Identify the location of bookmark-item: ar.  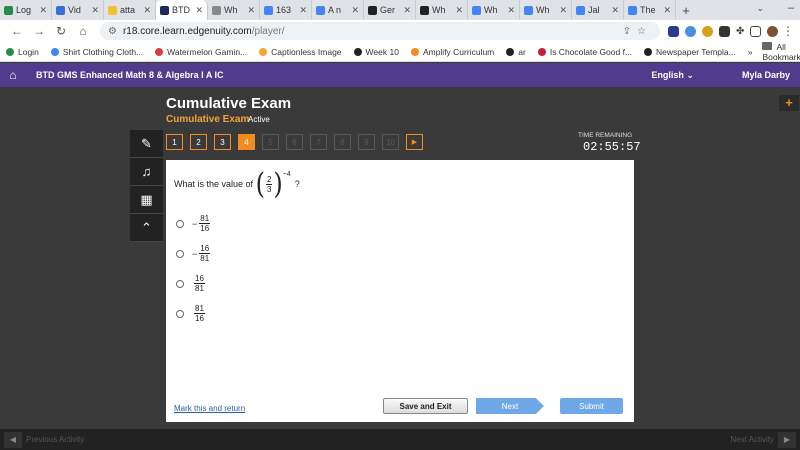
(516, 52).